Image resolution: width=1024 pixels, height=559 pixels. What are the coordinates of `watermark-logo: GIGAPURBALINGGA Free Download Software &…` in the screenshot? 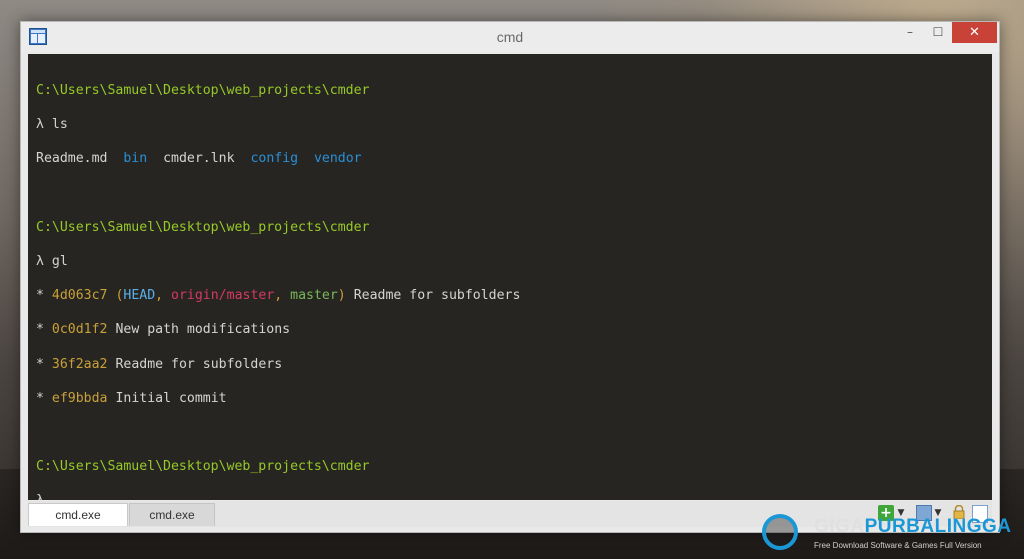 It's located at (886, 535).